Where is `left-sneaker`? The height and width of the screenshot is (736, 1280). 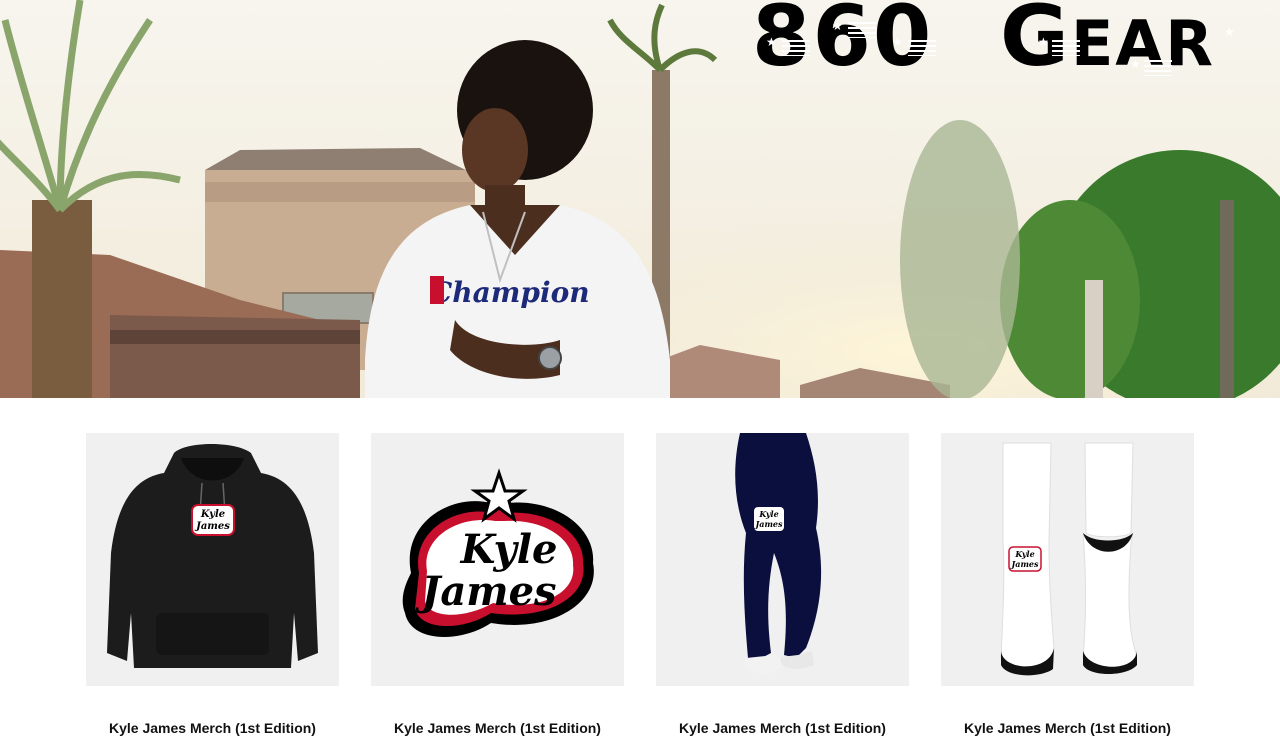
left-sneaker is located at coordinates (765, 664).